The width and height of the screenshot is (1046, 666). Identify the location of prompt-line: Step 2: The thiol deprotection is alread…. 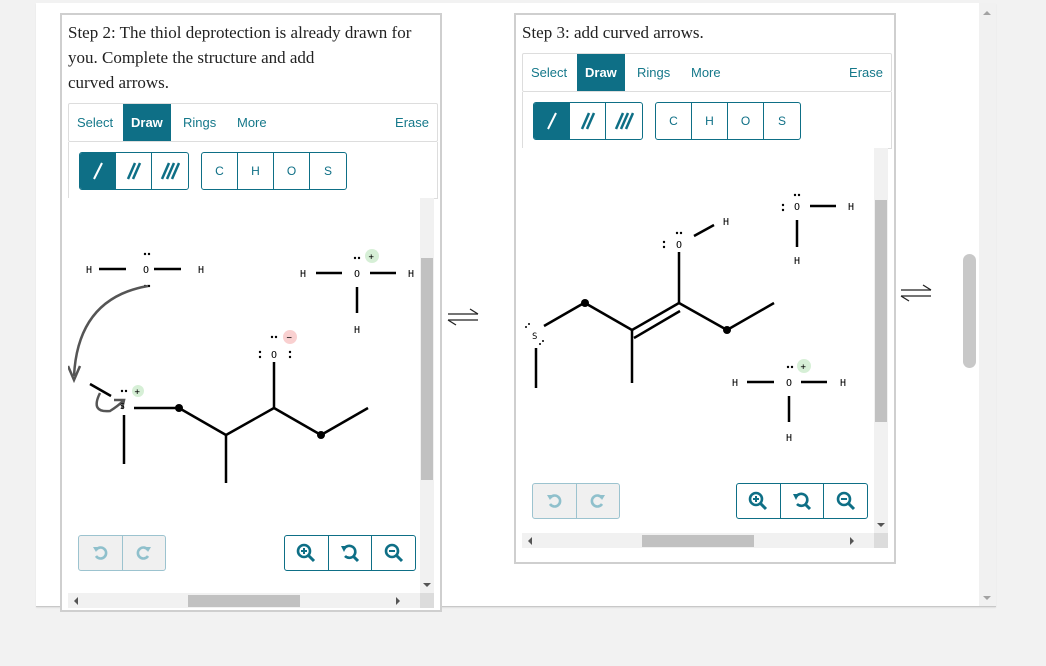
(240, 32).